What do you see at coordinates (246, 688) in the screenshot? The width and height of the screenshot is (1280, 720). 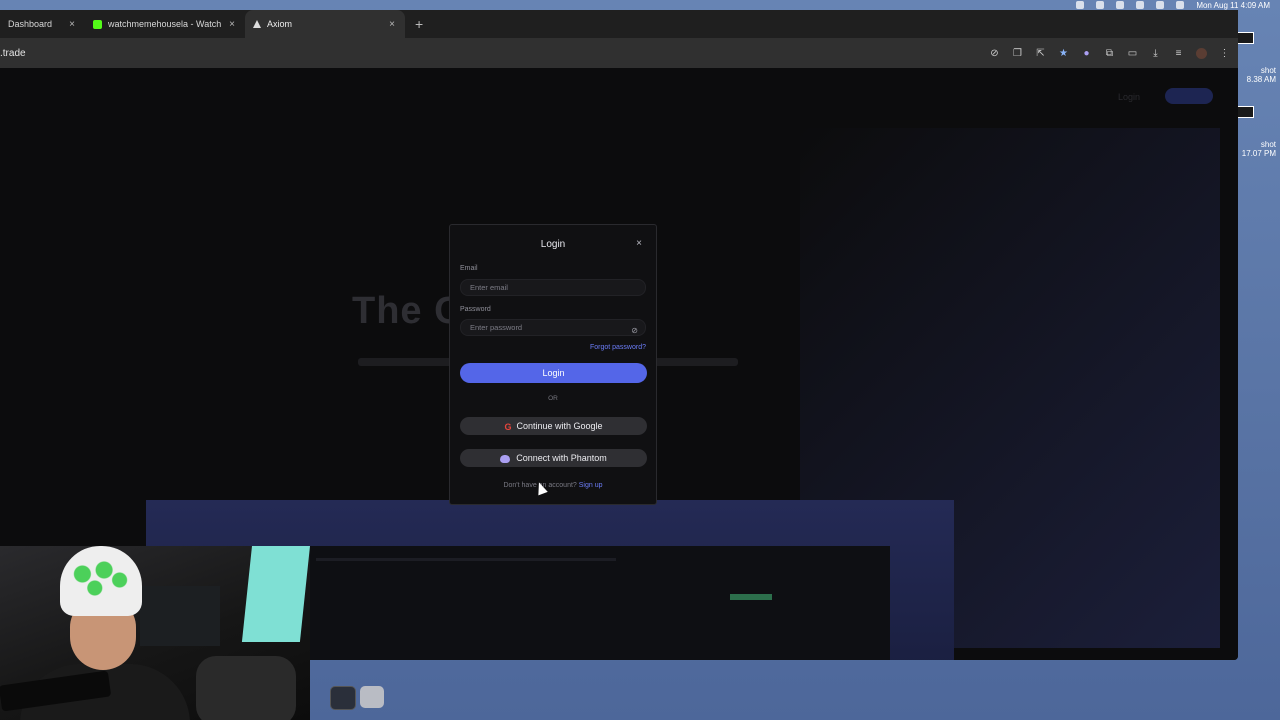 I see `chair` at bounding box center [246, 688].